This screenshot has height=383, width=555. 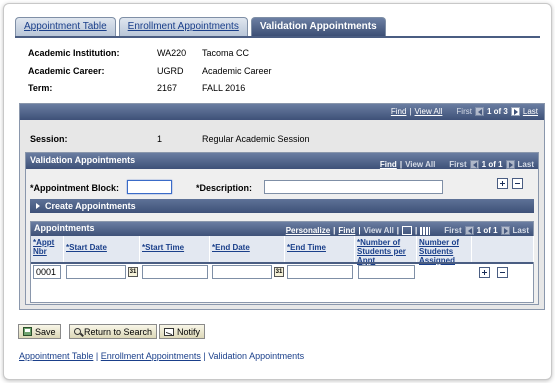 What do you see at coordinates (318, 26) in the screenshot?
I see `tab-validation-appointments: Validation Appointments` at bounding box center [318, 26].